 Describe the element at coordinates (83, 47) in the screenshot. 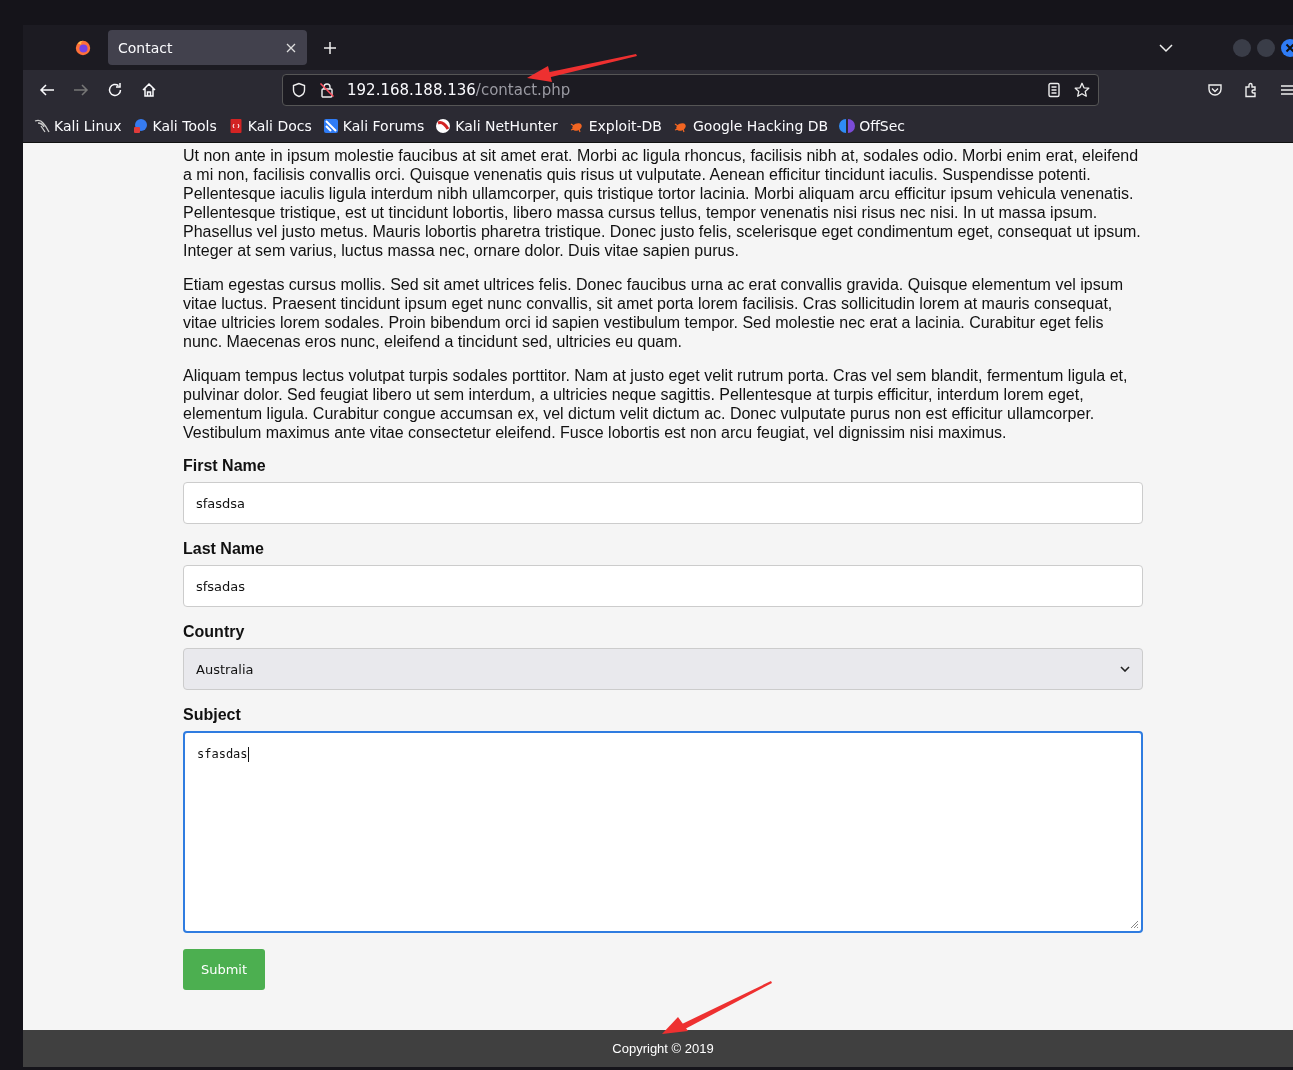

I see `firefox-logo-icon` at that location.